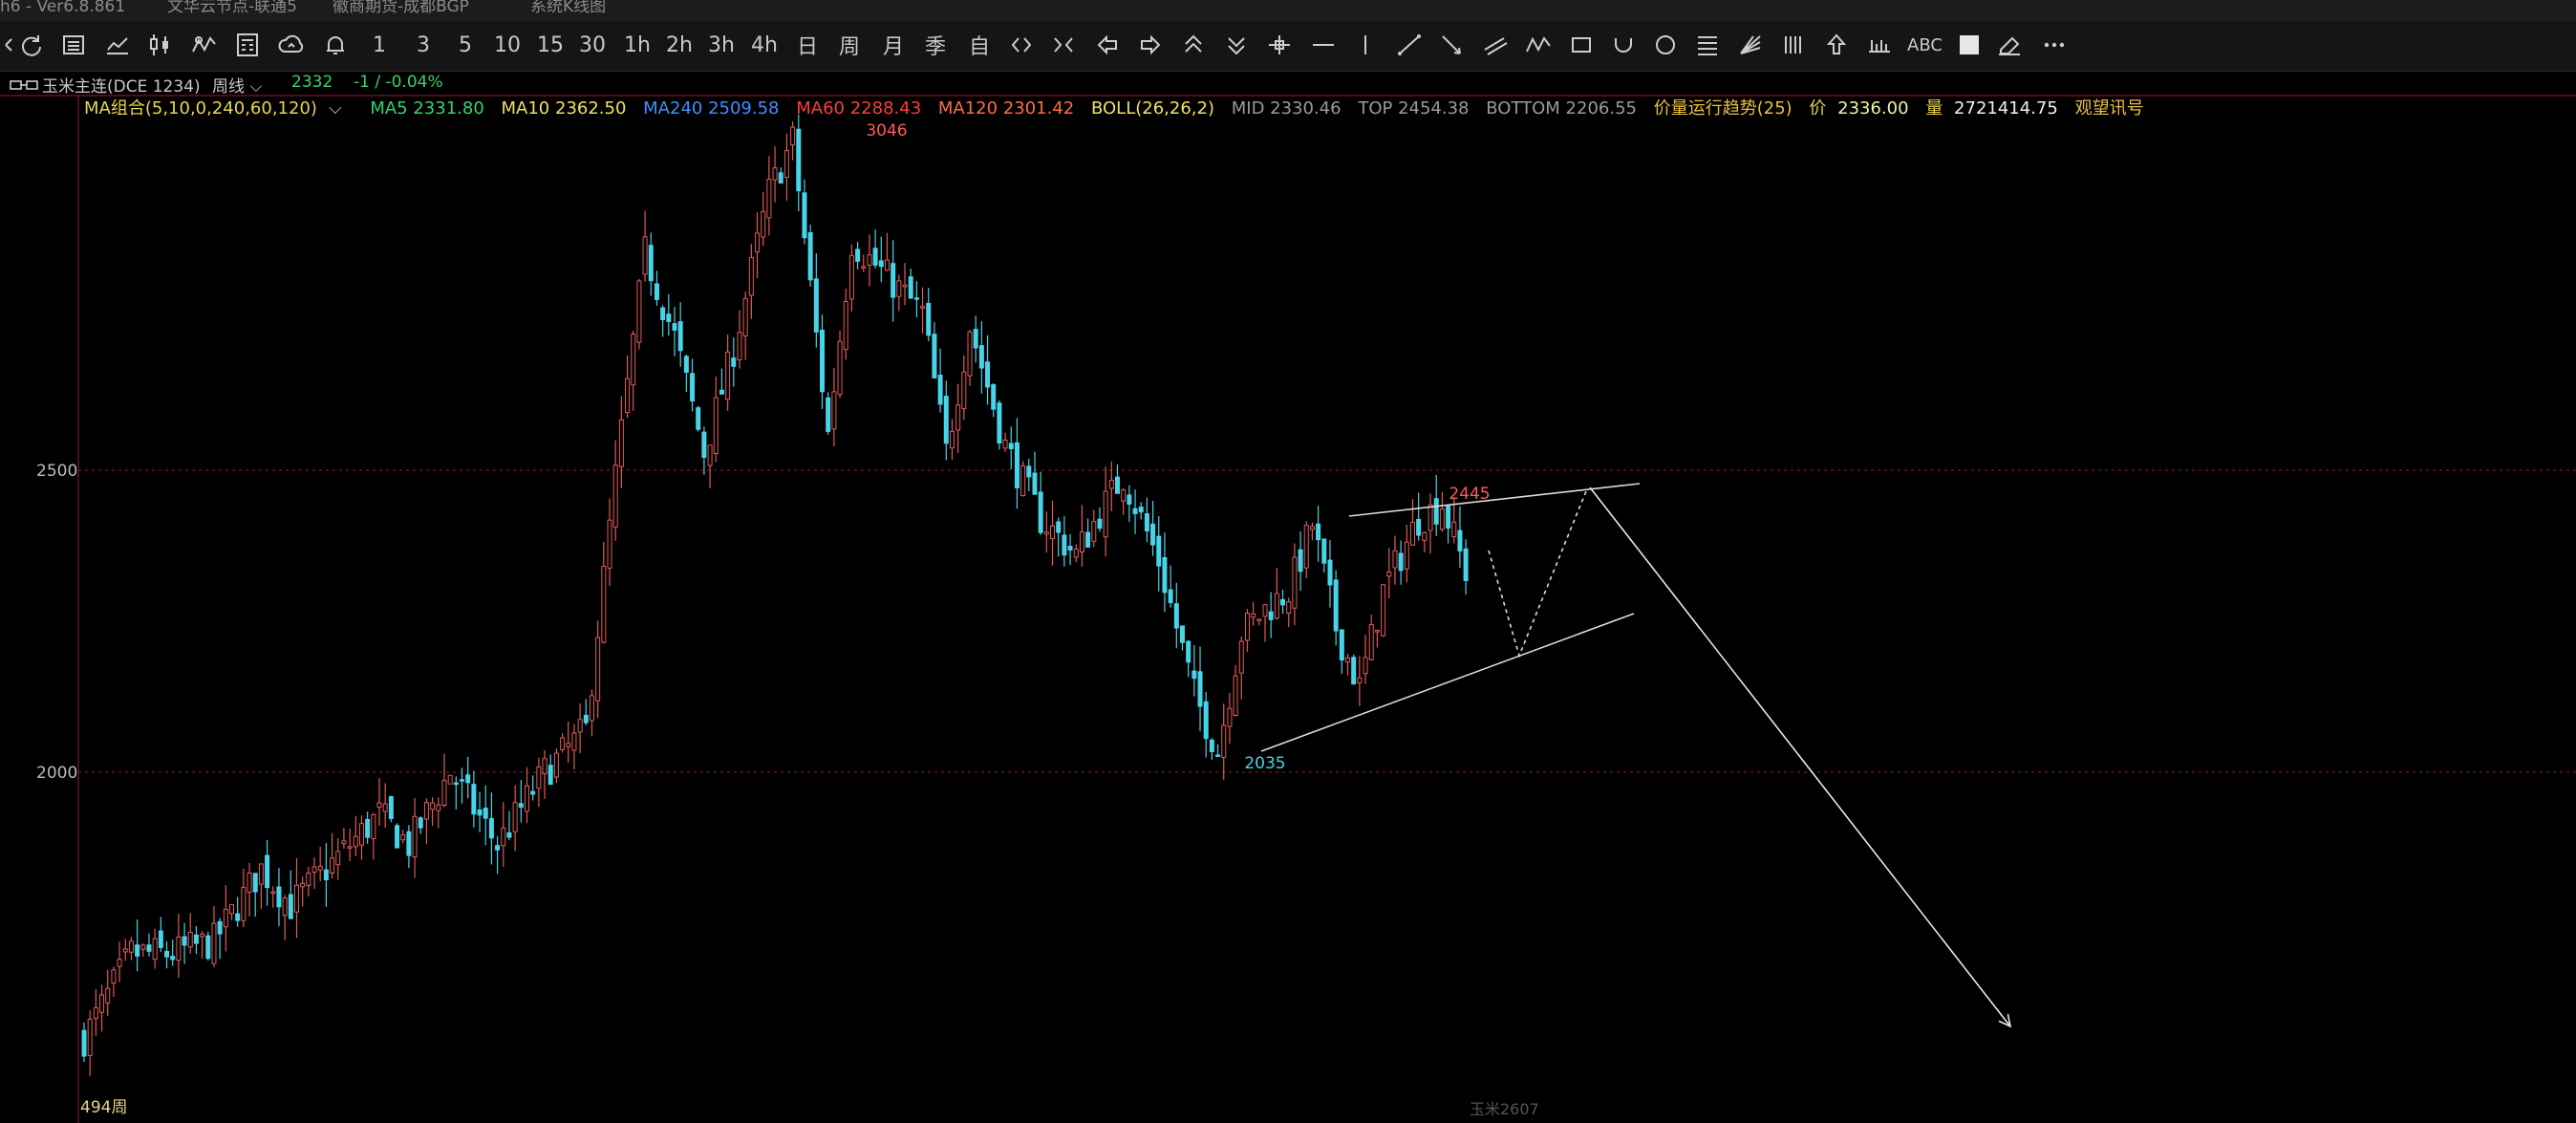 This screenshot has height=1123, width=2576. Describe the element at coordinates (1494, 500) in the screenshot. I see `channel-upper-line` at that location.